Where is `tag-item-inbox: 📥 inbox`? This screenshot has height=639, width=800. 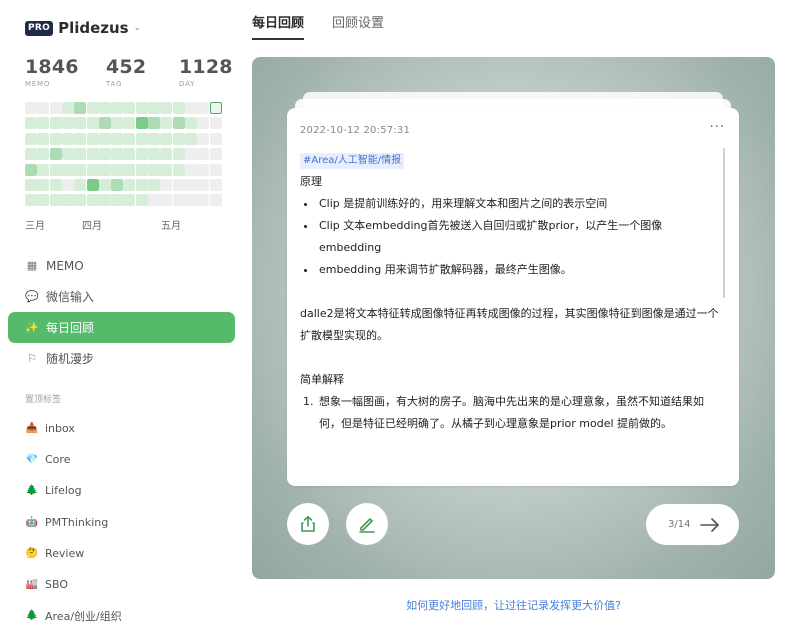
tag-item-inbox: 📥 inbox is located at coordinates (130, 428).